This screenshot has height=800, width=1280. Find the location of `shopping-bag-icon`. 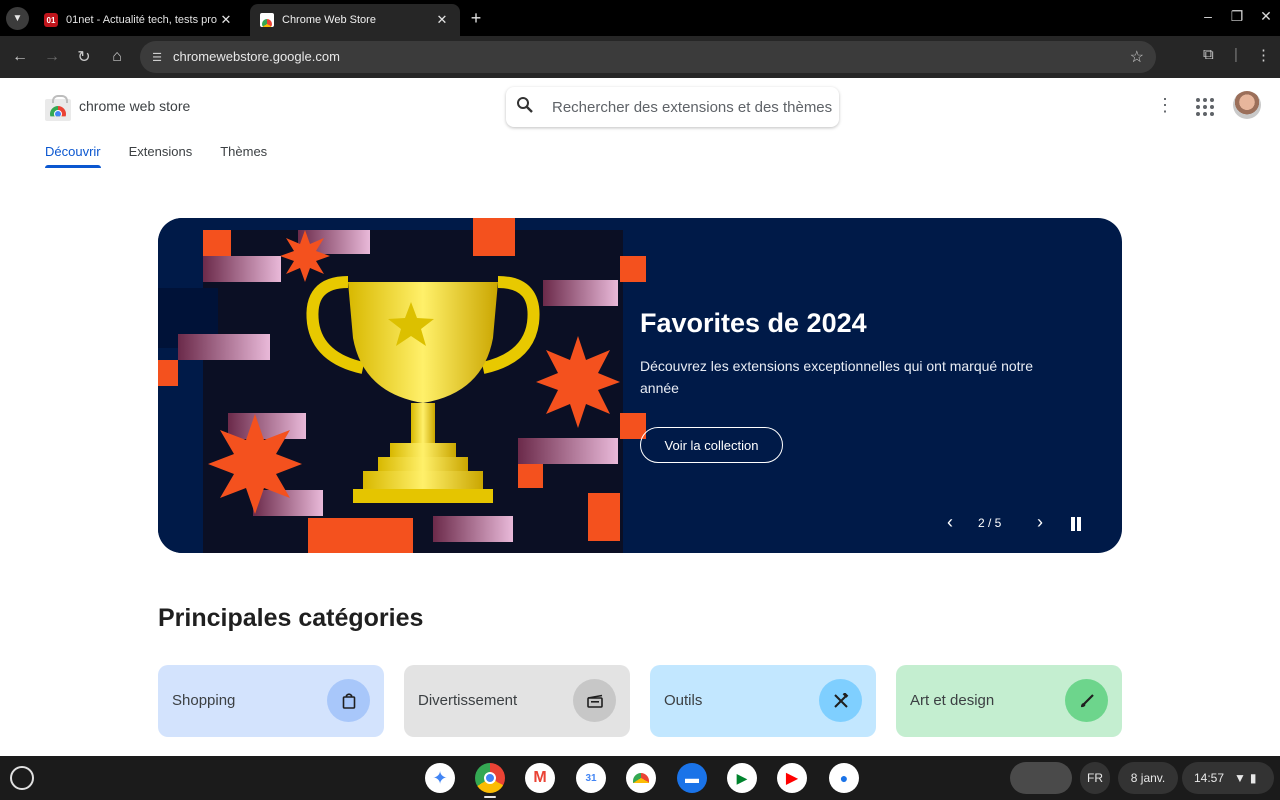

shopping-bag-icon is located at coordinates (348, 700).